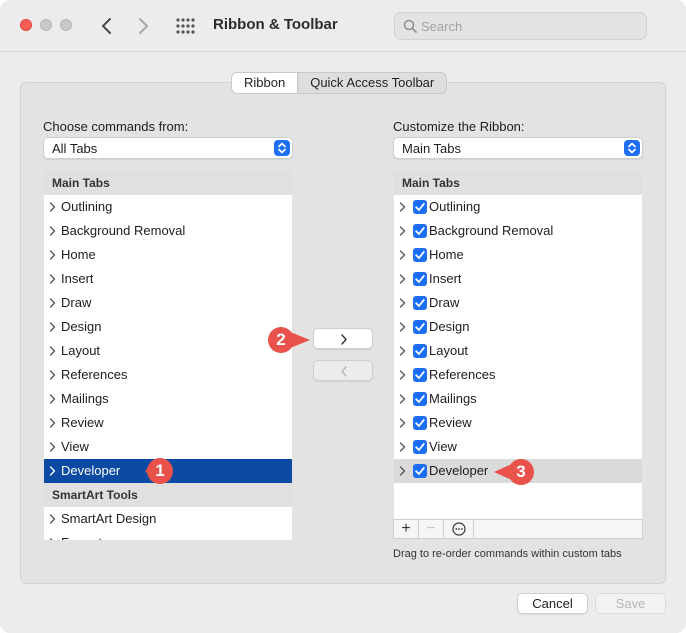  What do you see at coordinates (26, 25) in the screenshot?
I see `close-window-button` at bounding box center [26, 25].